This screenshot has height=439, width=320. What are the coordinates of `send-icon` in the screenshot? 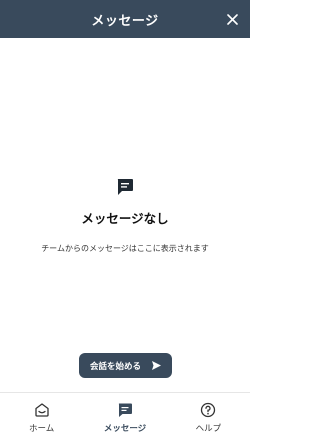 It's located at (156, 365).